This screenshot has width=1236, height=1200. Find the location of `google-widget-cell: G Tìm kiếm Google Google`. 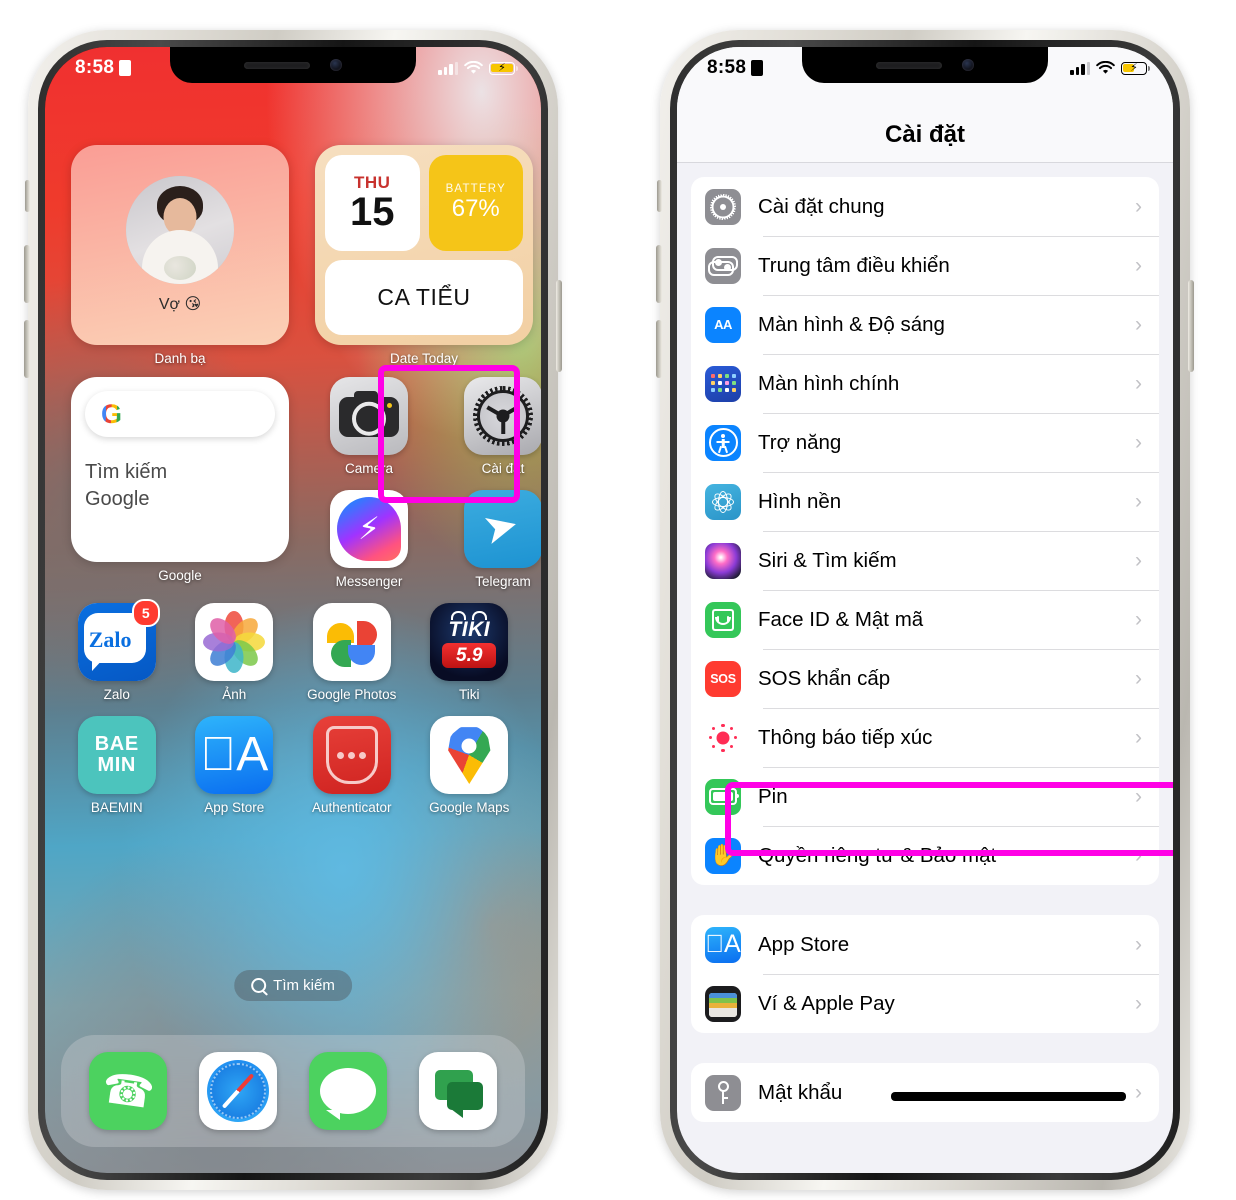

google-widget-cell: G Tìm kiếm Google Google is located at coordinates (180, 480).